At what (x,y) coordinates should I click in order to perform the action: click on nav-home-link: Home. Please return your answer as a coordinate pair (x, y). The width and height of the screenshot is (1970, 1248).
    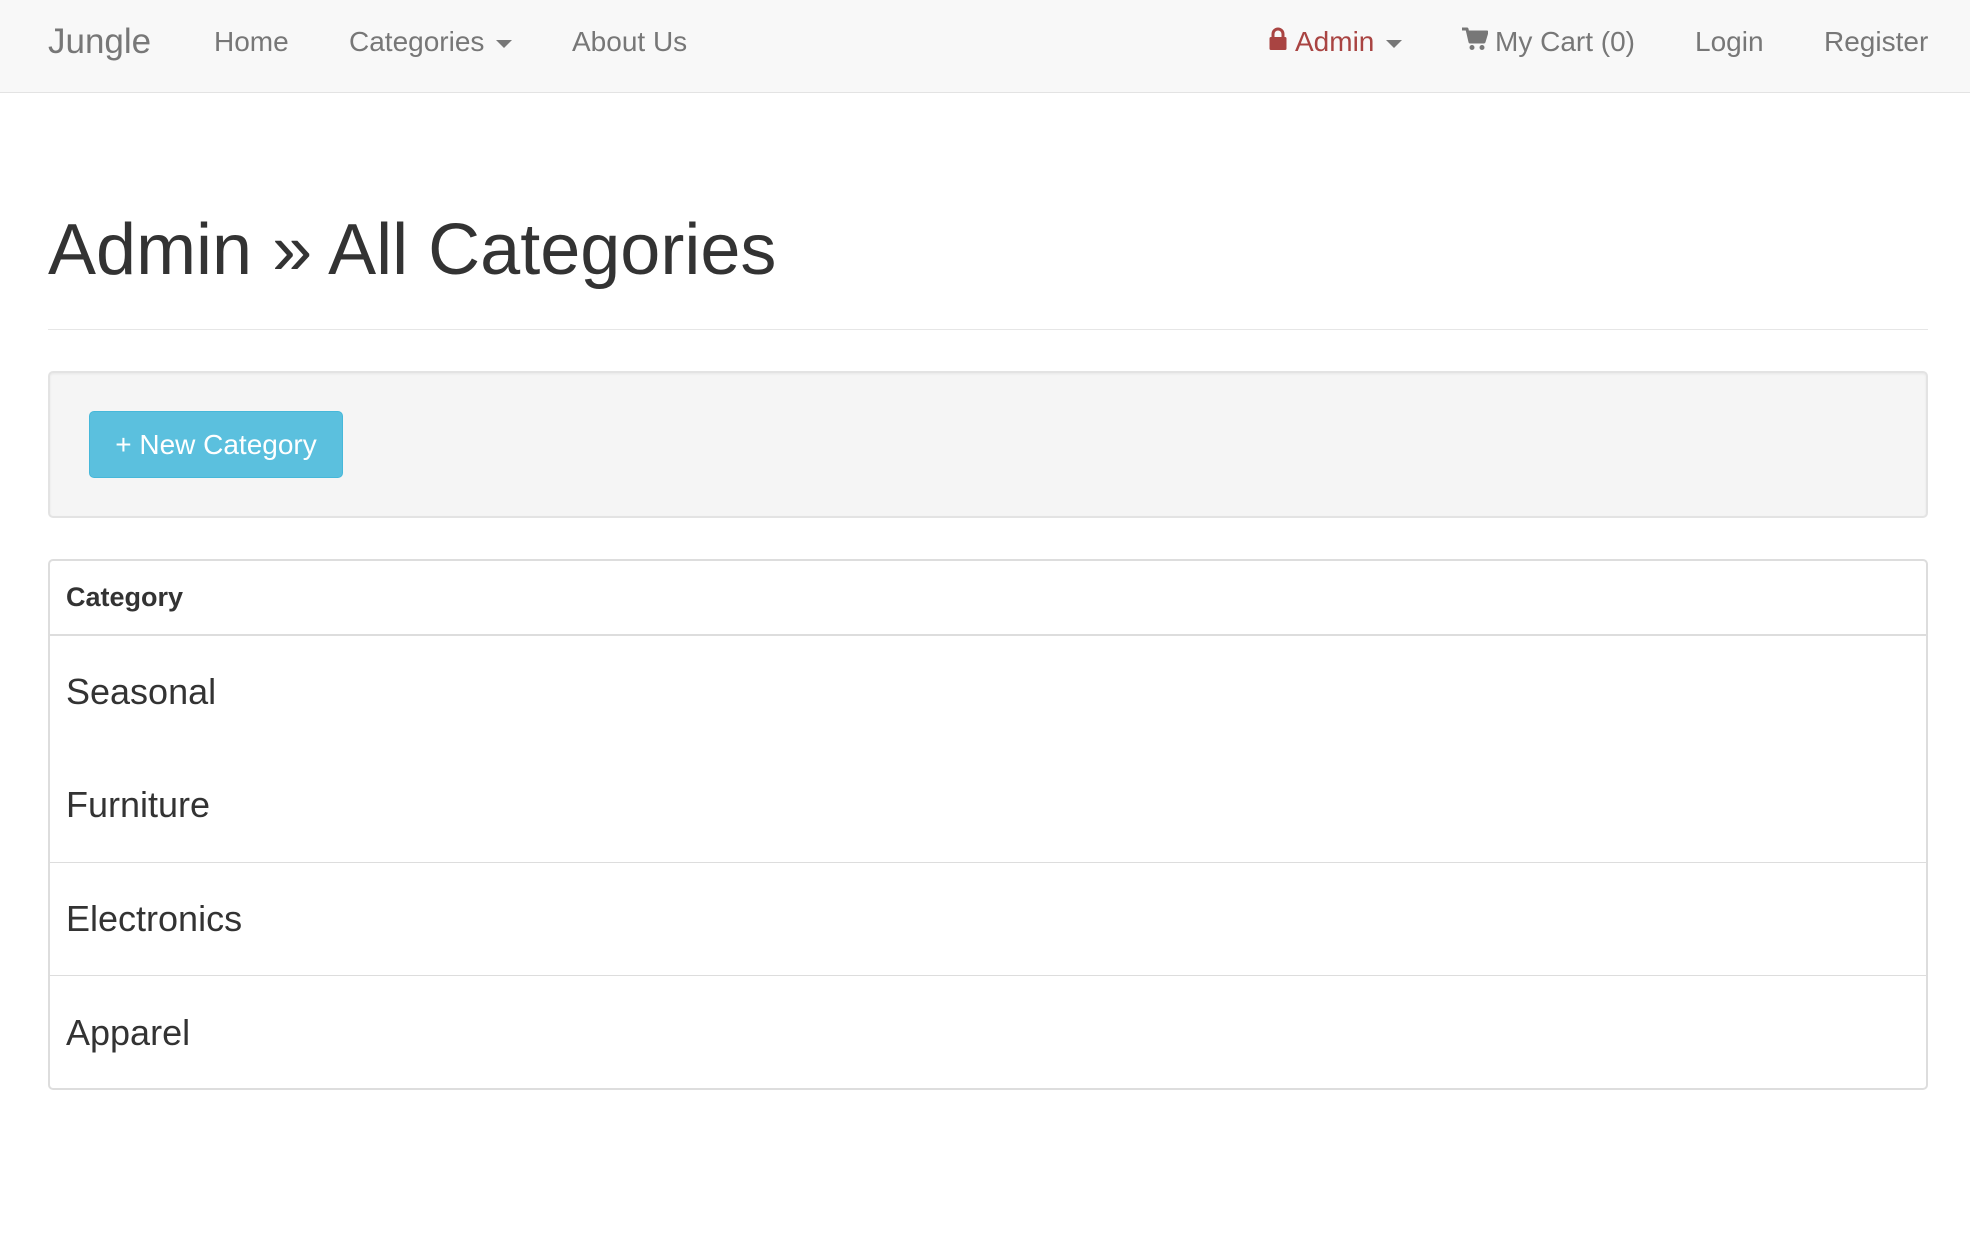
    Looking at the image, I should click on (251, 42).